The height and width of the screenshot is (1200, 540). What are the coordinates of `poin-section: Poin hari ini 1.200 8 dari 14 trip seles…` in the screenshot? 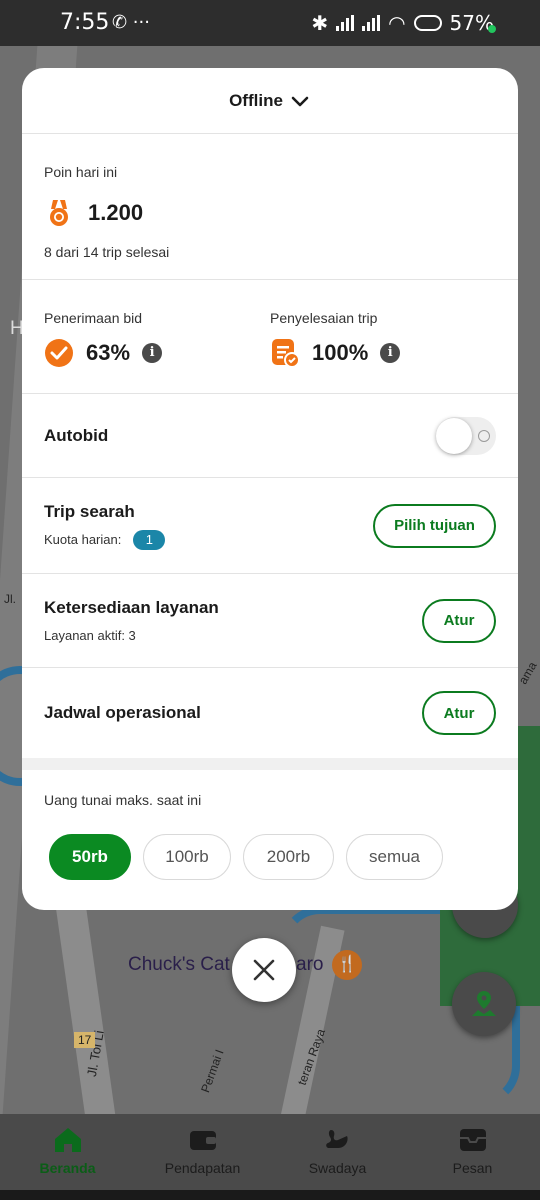 It's located at (270, 207).